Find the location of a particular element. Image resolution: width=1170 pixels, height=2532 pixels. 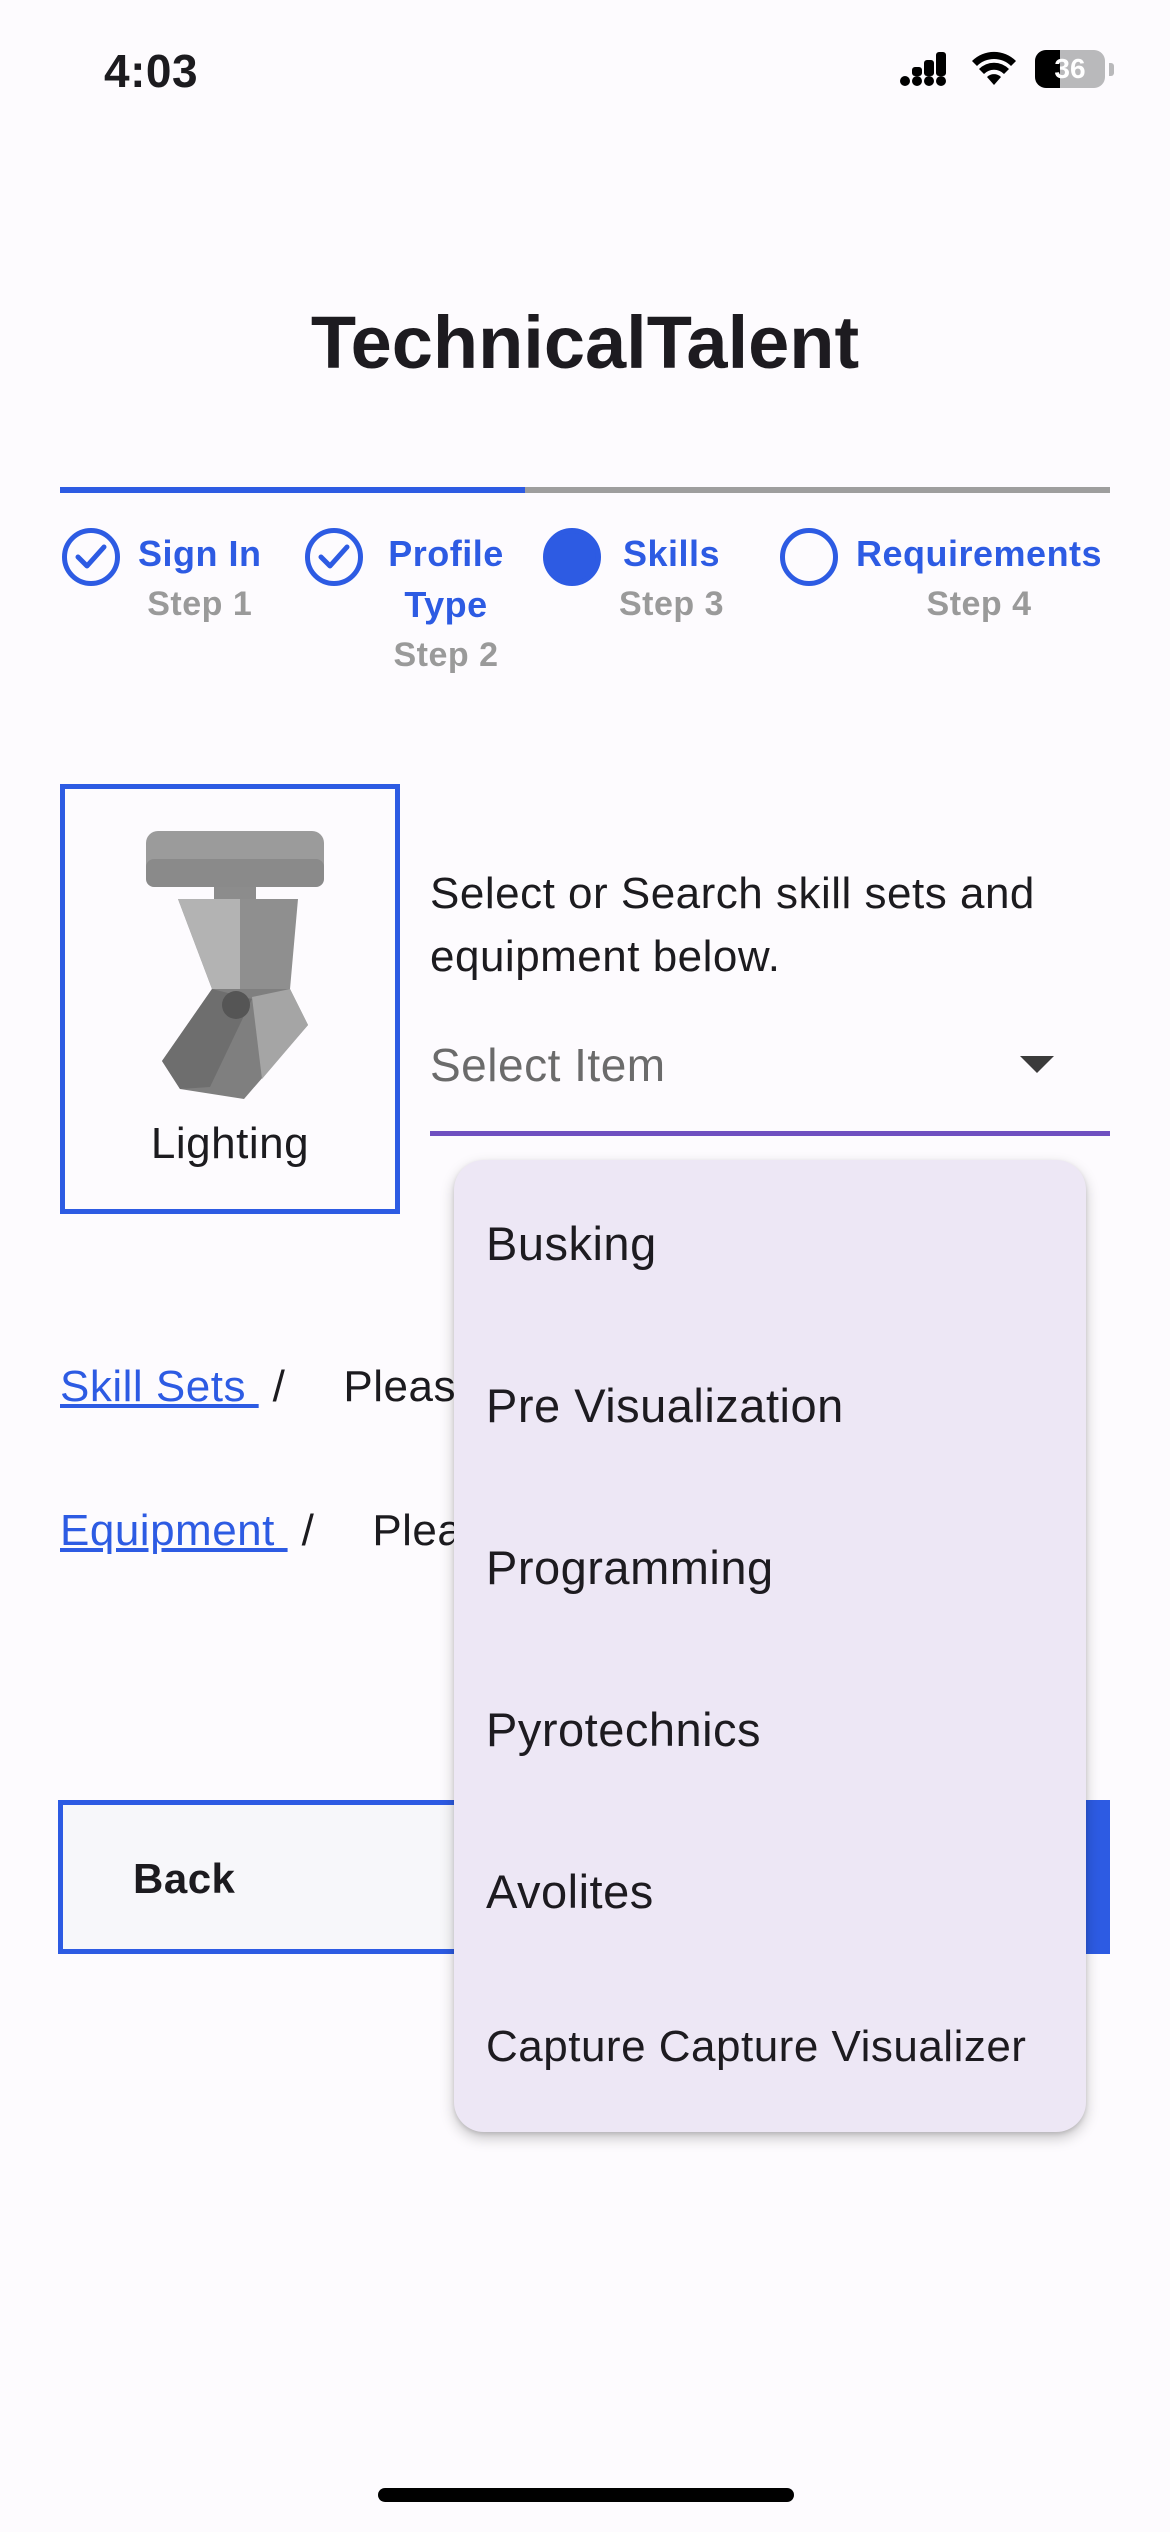

step-pending-circle-icon is located at coordinates (809, 557).